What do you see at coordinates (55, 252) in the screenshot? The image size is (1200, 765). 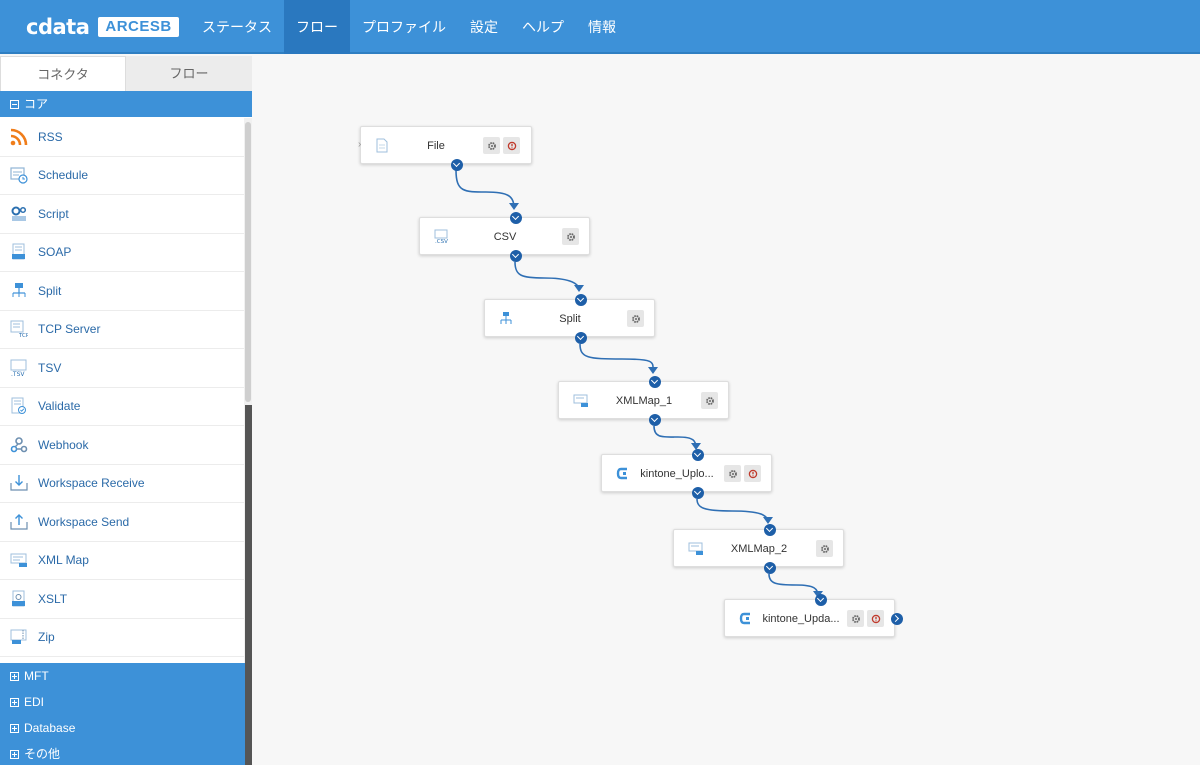 I see `connector-label: SOAP` at bounding box center [55, 252].